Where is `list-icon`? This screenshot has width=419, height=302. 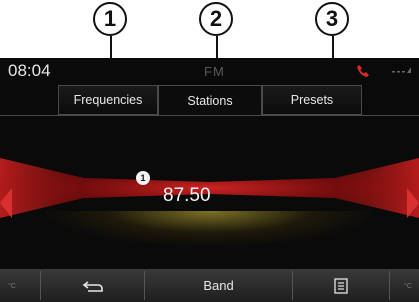 list-icon is located at coordinates (341, 285).